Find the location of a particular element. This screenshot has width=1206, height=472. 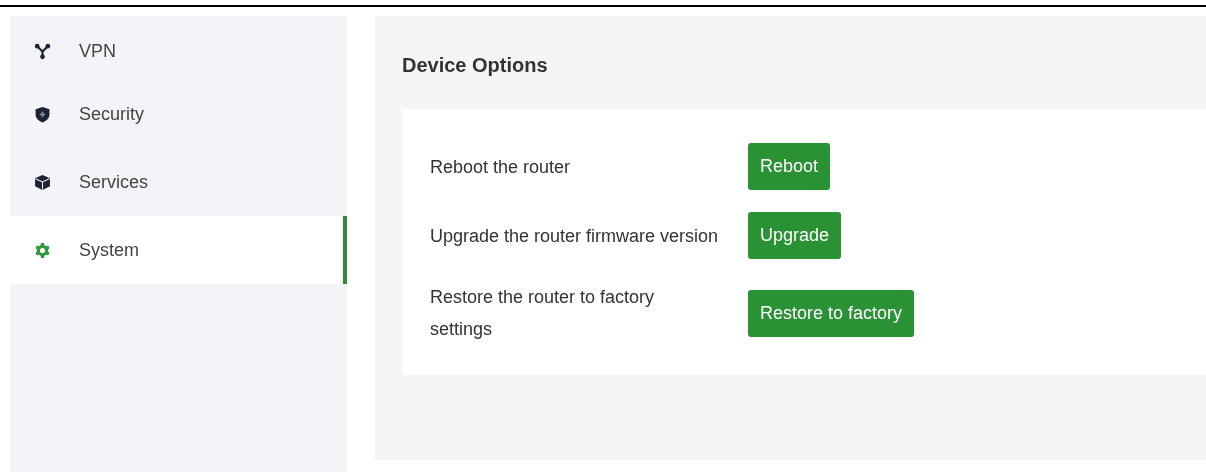

shield-icon is located at coordinates (42, 114).